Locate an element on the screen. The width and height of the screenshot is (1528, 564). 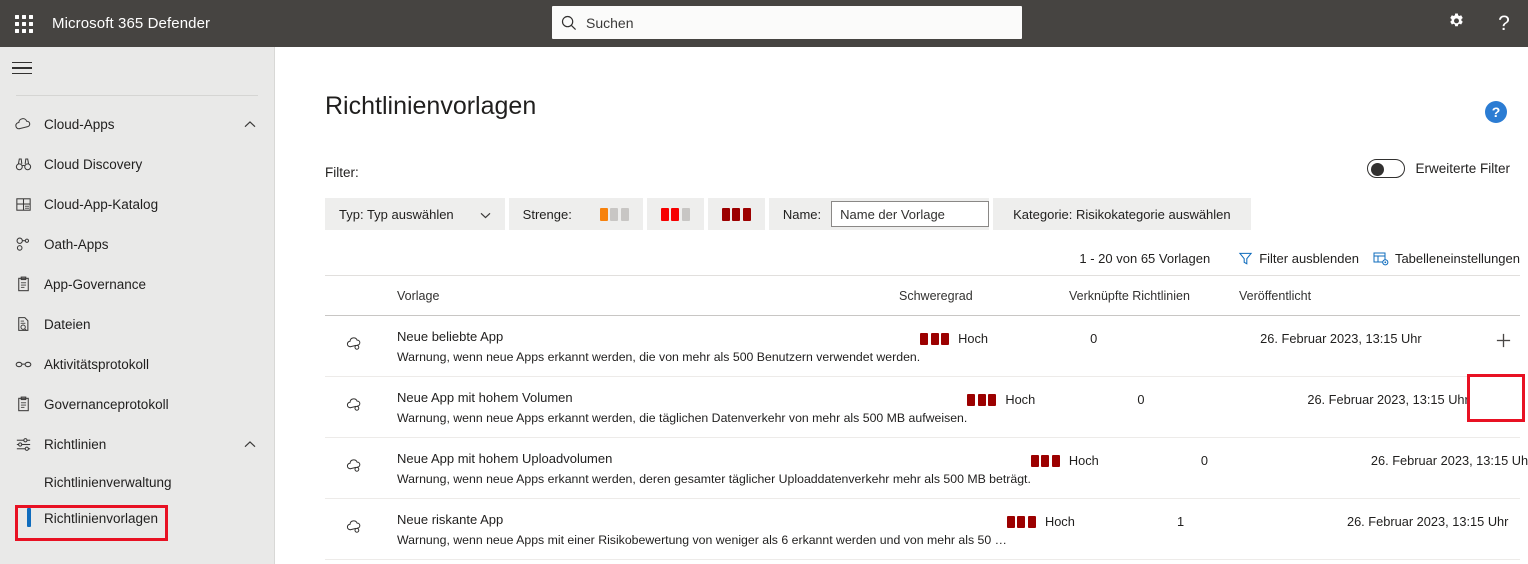
severity-bars-high-icon is located at coordinates (736, 214).